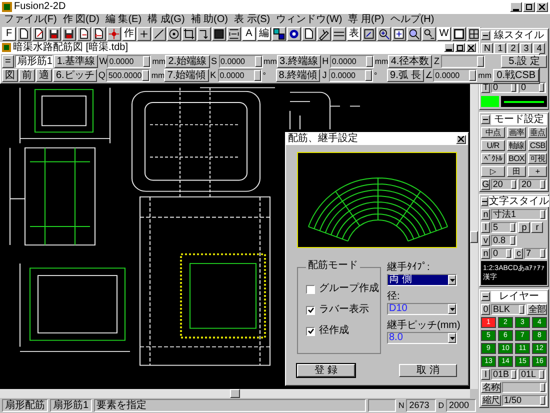 Image resolution: width=550 pixels, height=413 pixels. Describe the element at coordinates (326, 370) in the screenshot. I see `dialog-button: 登 録` at that location.